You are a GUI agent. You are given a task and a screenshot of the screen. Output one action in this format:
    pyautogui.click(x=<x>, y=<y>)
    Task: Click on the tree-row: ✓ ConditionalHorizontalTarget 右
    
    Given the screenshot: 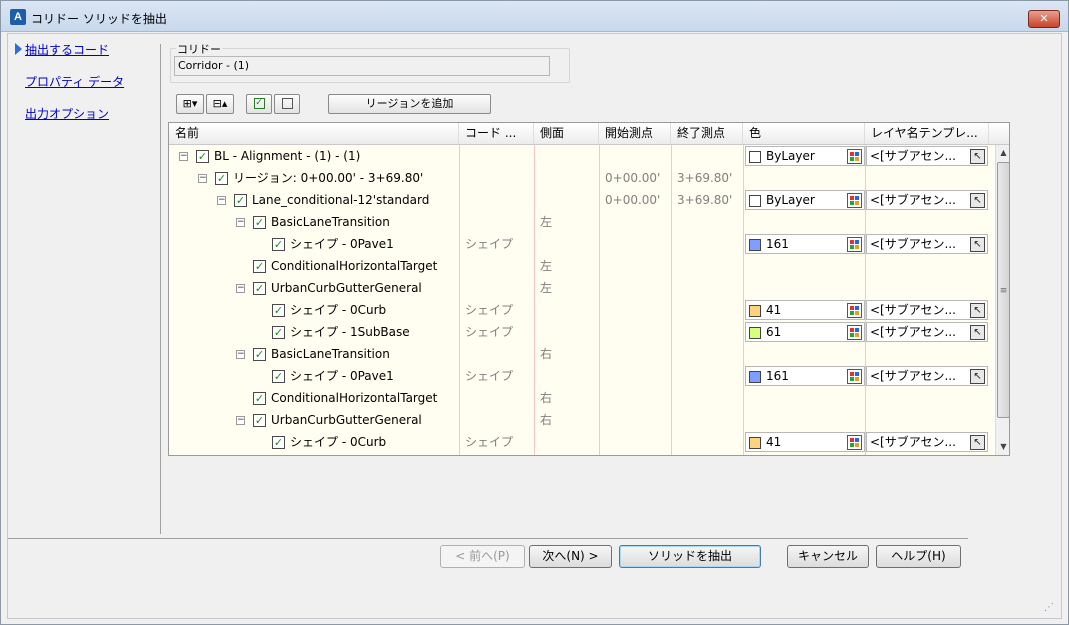 What is the action you would take?
    pyautogui.click(x=581, y=398)
    